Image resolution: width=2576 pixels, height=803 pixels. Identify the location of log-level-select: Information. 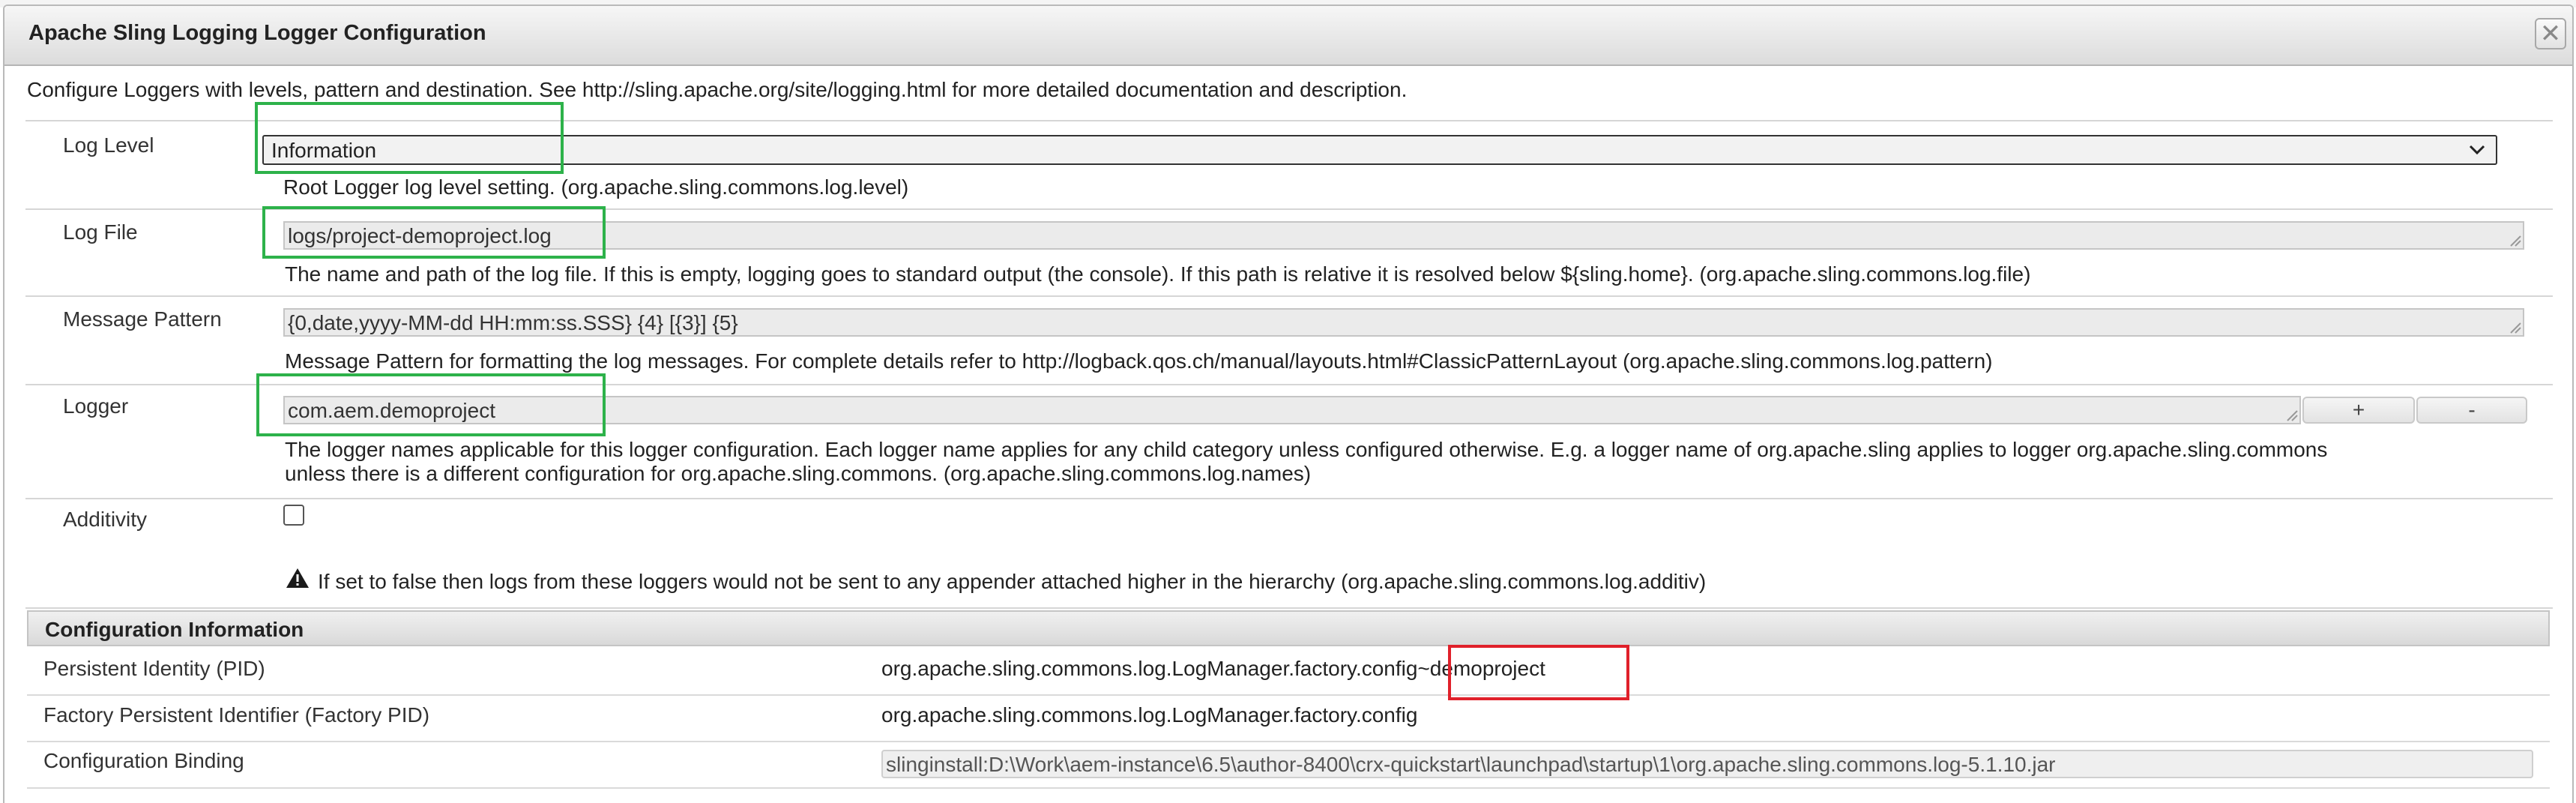
(1380, 150).